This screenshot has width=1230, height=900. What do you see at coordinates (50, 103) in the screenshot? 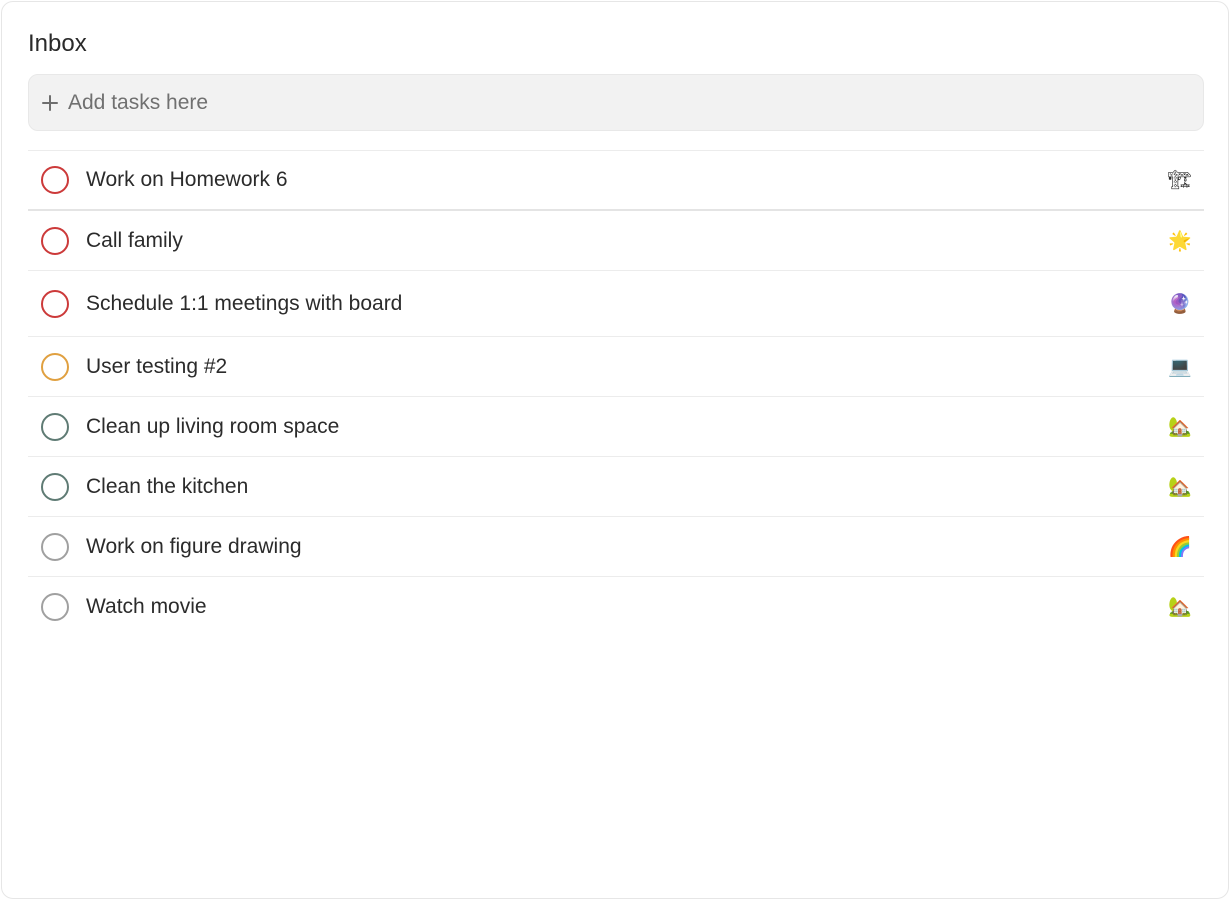
I see `plus-icon` at bounding box center [50, 103].